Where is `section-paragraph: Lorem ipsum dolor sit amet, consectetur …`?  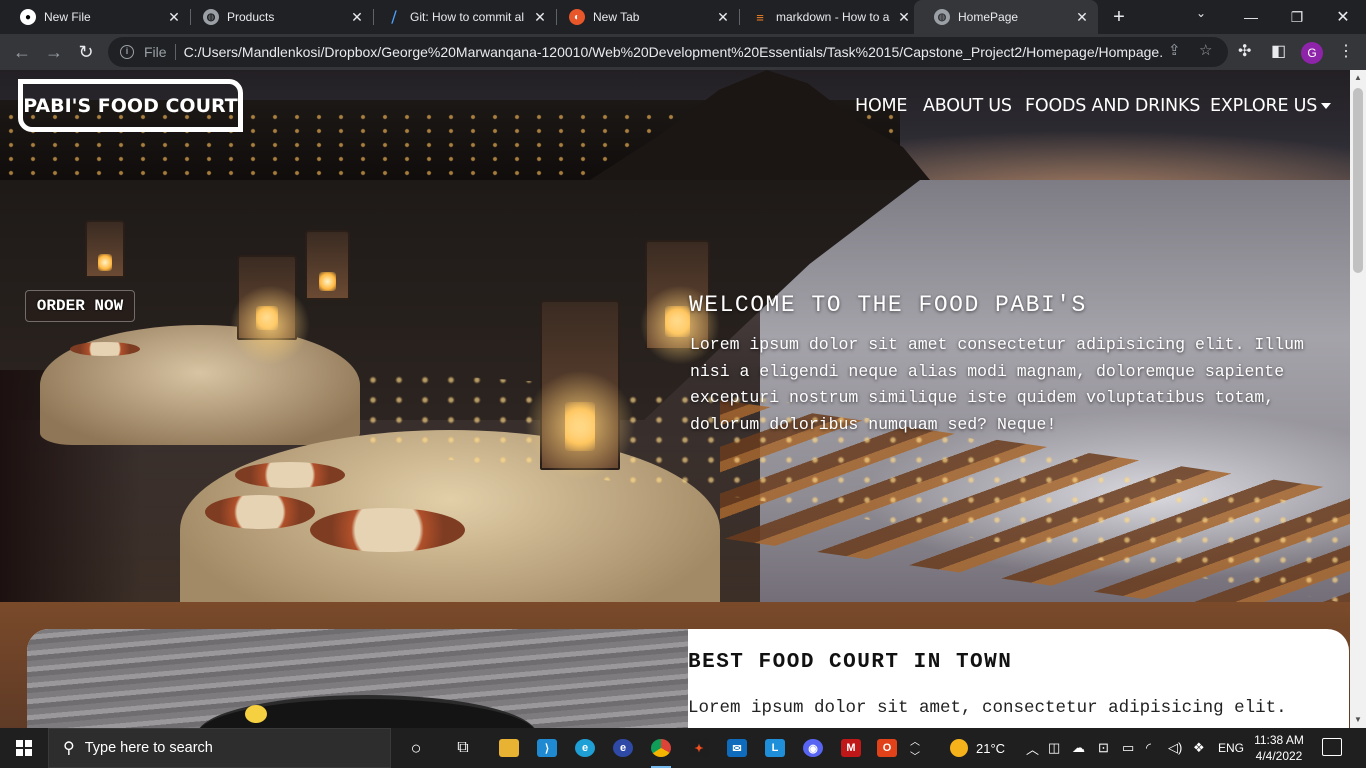
section-paragraph: Lorem ipsum dolor sit amet, consectetur … is located at coordinates (987, 708).